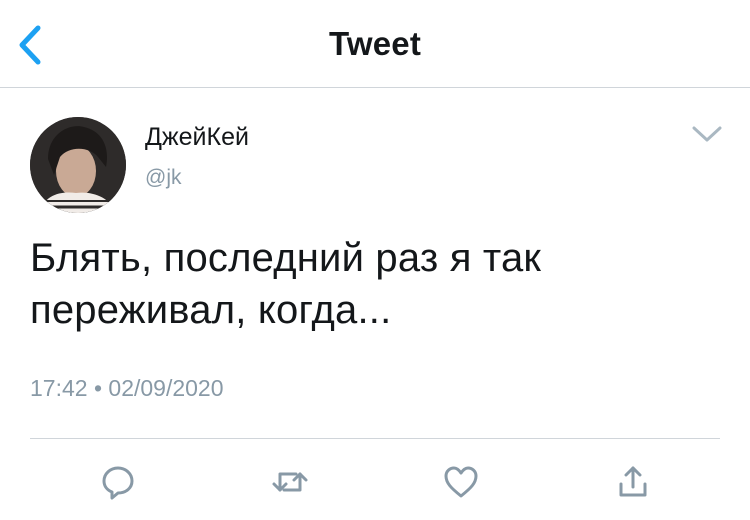  I want to click on retweet-button, so click(290, 482).